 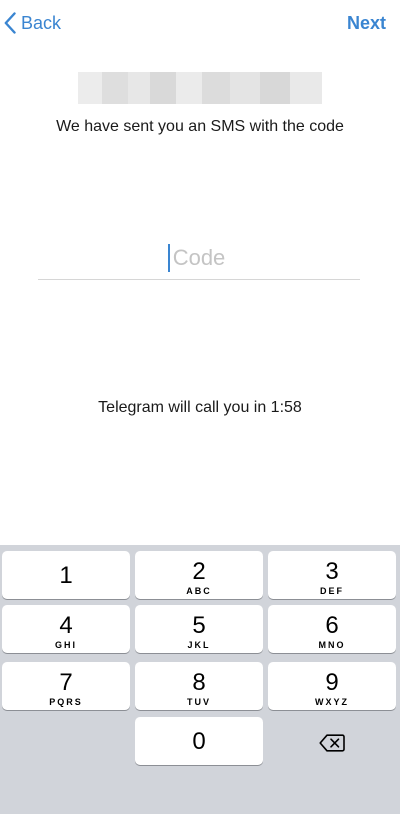 I want to click on key-digit: 7, so click(x=66, y=682).